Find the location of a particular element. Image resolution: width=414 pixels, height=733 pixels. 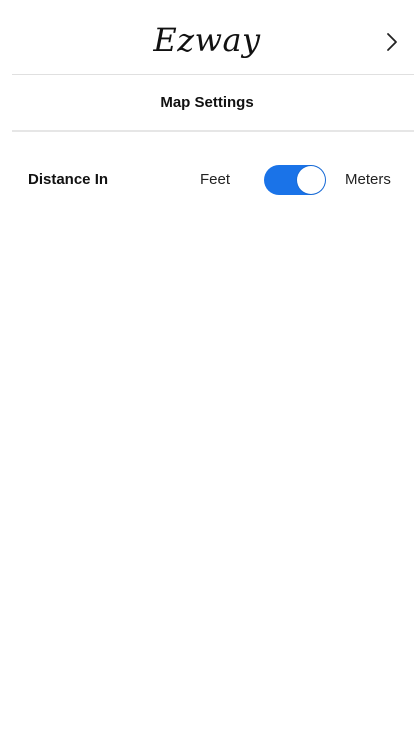

feet-option-label: Feet is located at coordinates (215, 180).